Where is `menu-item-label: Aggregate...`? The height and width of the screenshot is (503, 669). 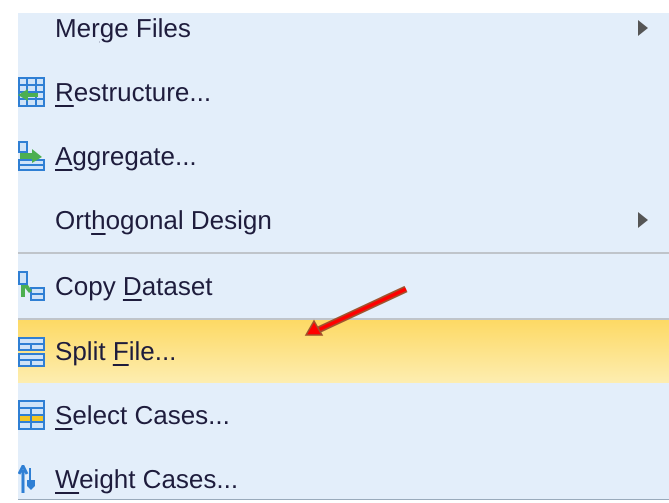
menu-item-label: Aggregate... is located at coordinates (126, 156).